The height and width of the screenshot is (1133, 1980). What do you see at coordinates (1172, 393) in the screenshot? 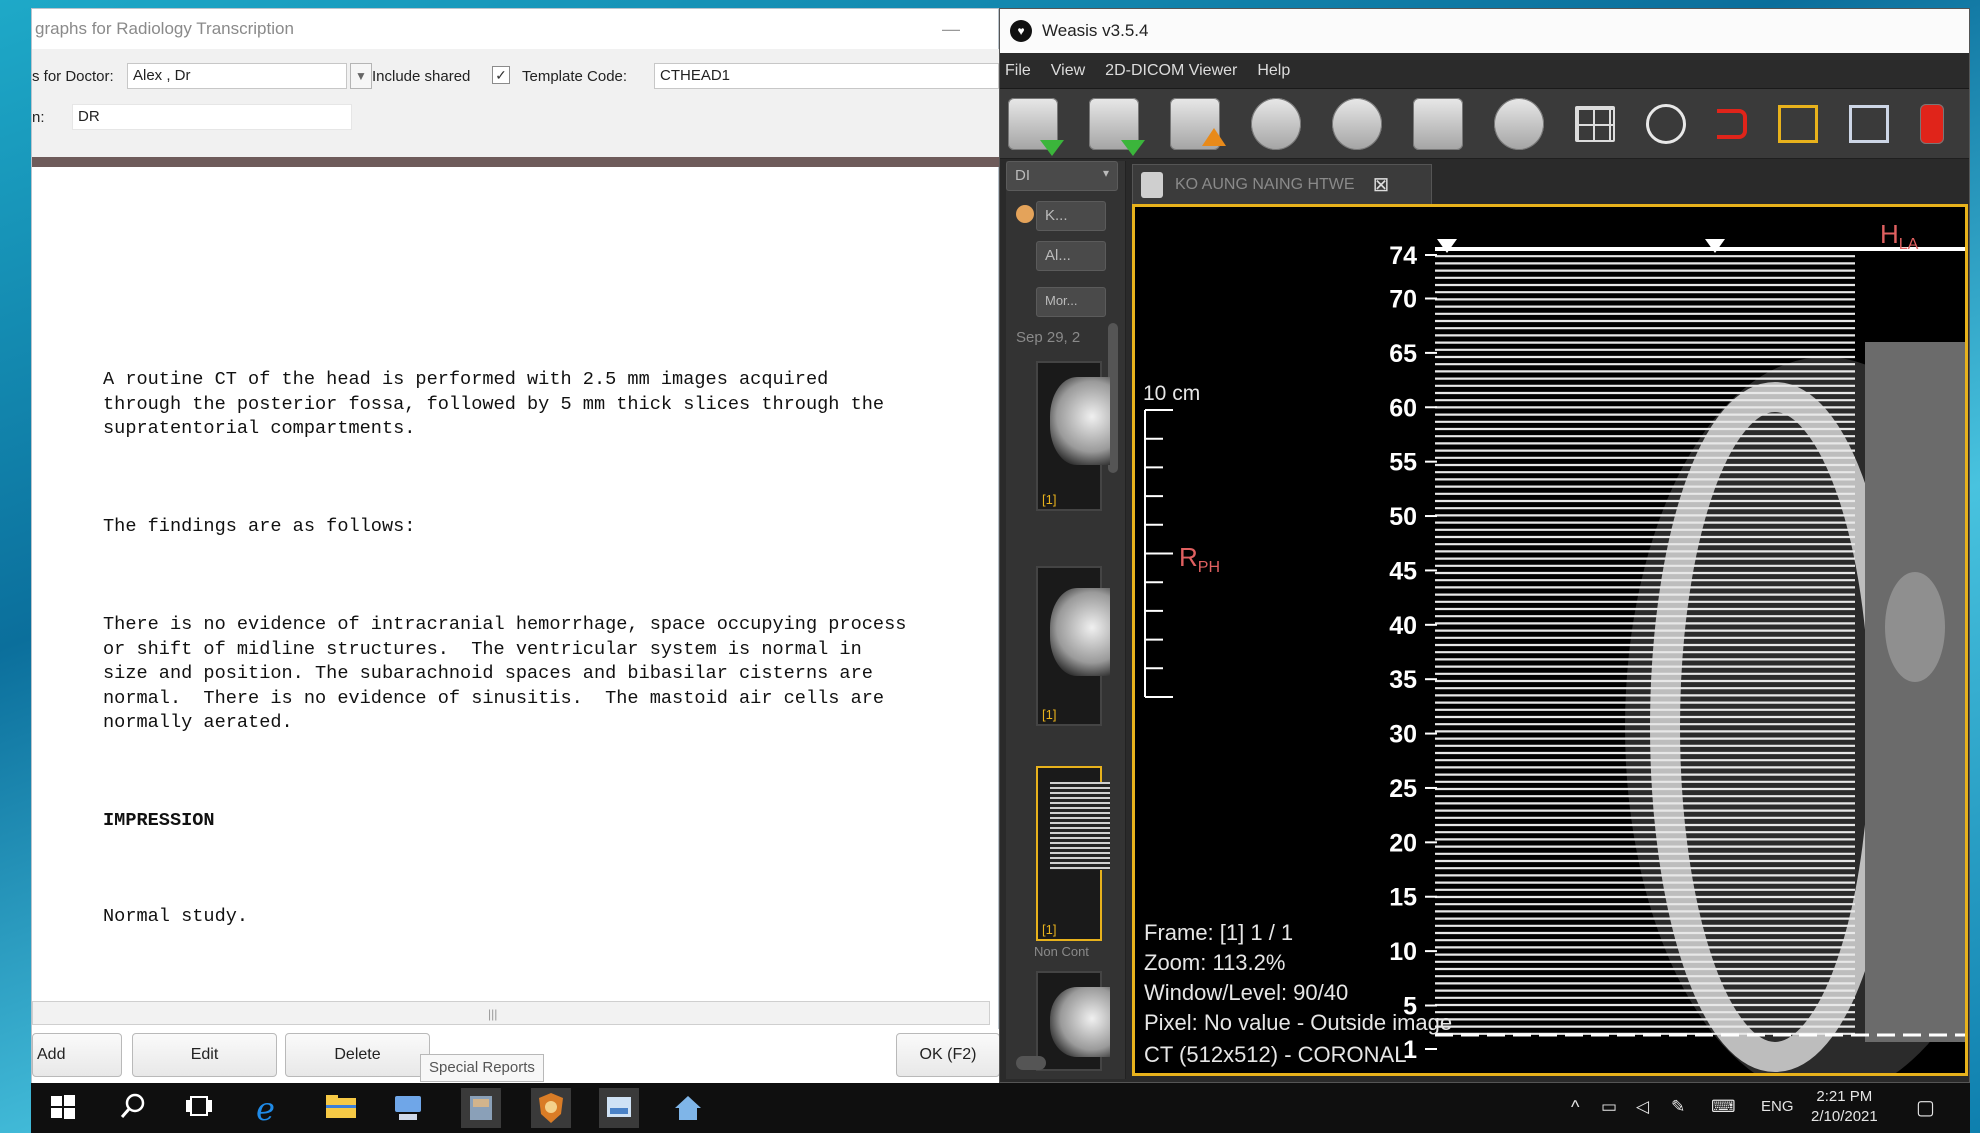
I see `scale-label: 10 cm` at bounding box center [1172, 393].